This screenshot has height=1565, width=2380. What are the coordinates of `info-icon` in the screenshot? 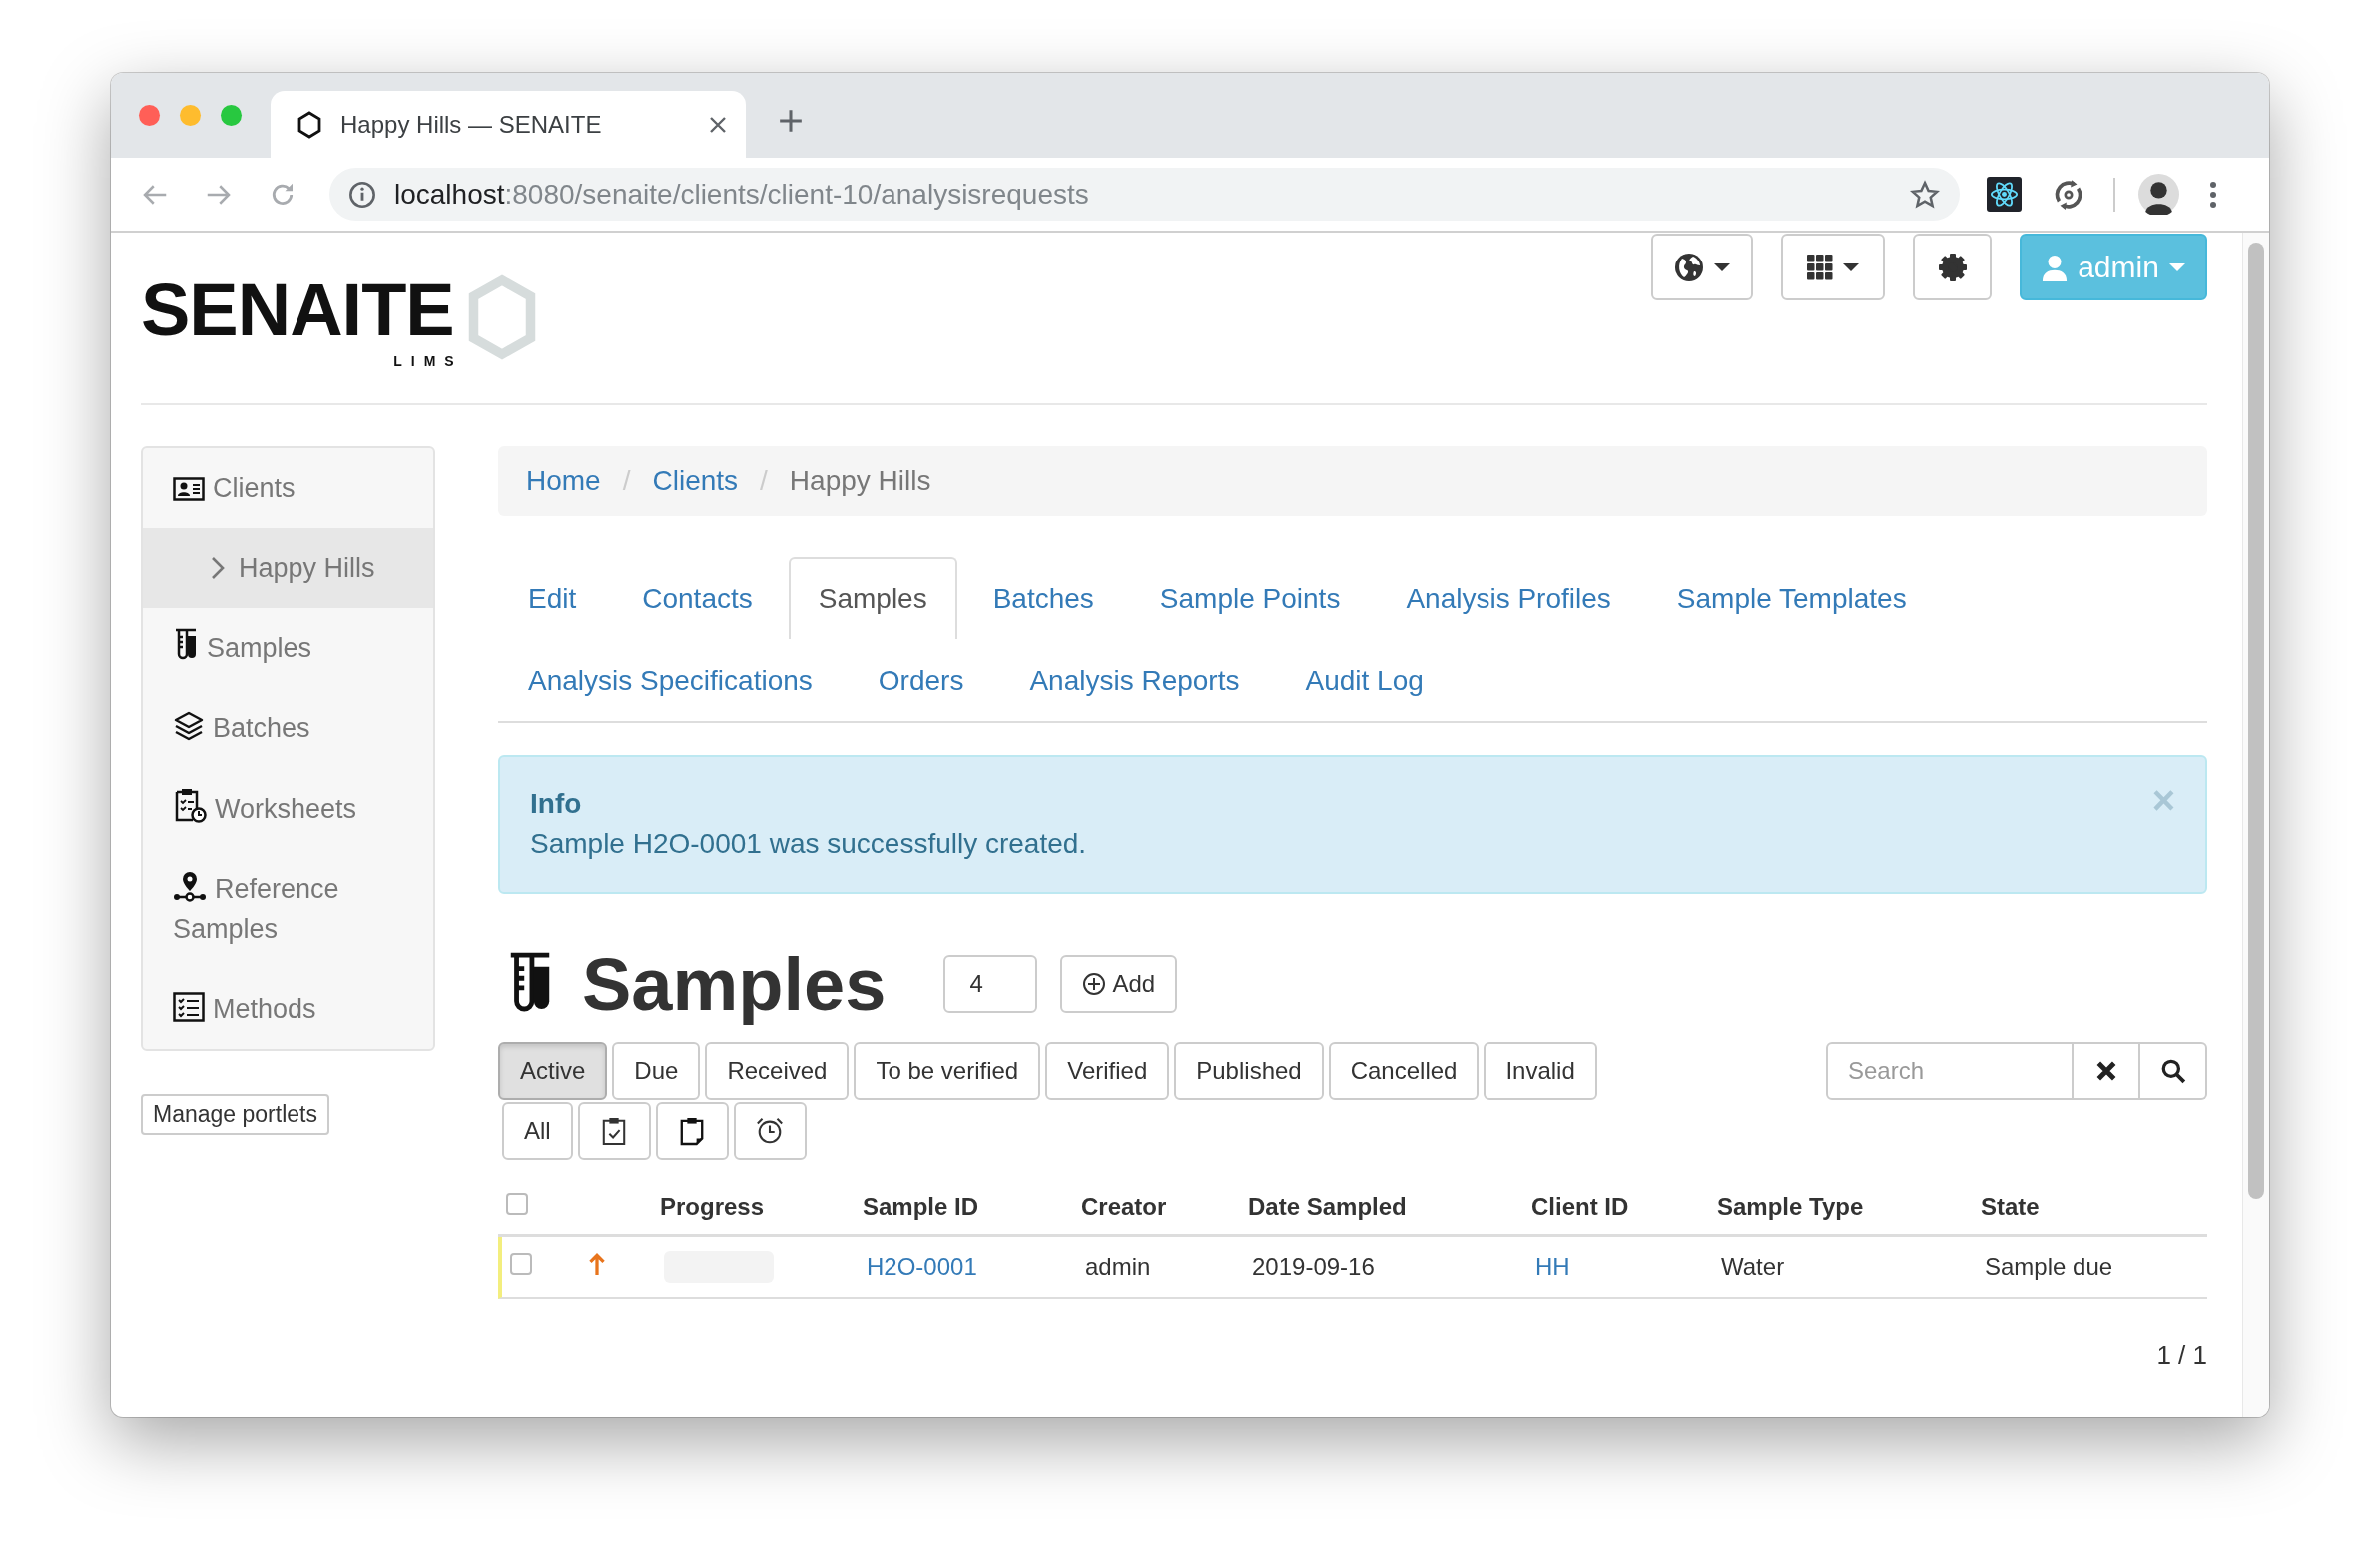 It's located at (362, 195).